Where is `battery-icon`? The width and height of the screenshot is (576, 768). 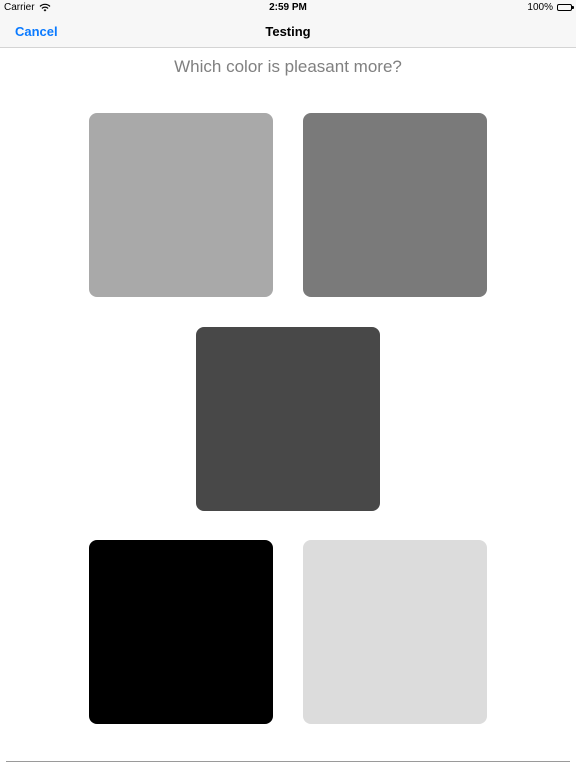 battery-icon is located at coordinates (565, 7).